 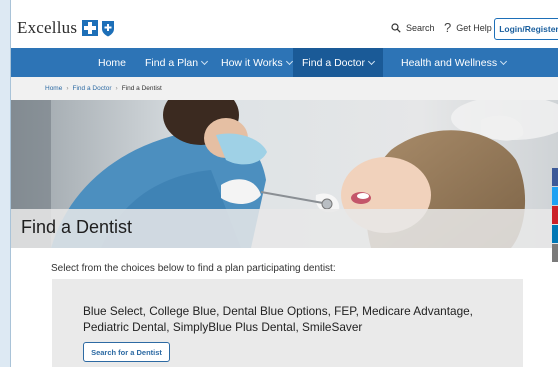 I want to click on nav-item-how-it-works: How it Works, so click(x=257, y=62).